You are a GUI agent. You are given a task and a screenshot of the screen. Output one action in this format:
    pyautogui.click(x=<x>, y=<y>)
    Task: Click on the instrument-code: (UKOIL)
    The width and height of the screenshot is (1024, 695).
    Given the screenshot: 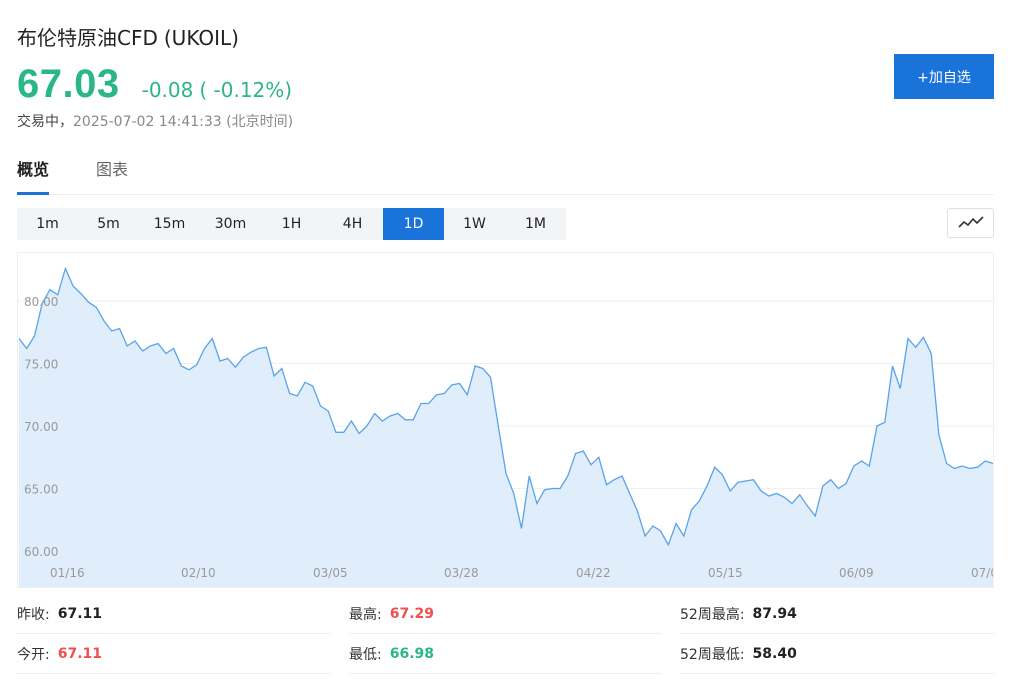 What is the action you would take?
    pyautogui.click(x=201, y=38)
    